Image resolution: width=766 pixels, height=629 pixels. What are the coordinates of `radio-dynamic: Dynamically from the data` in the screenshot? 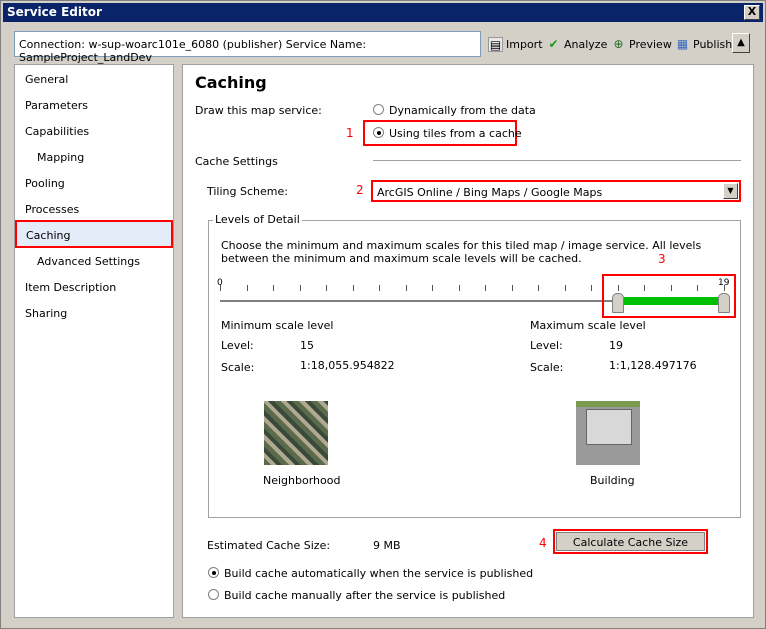 It's located at (454, 110).